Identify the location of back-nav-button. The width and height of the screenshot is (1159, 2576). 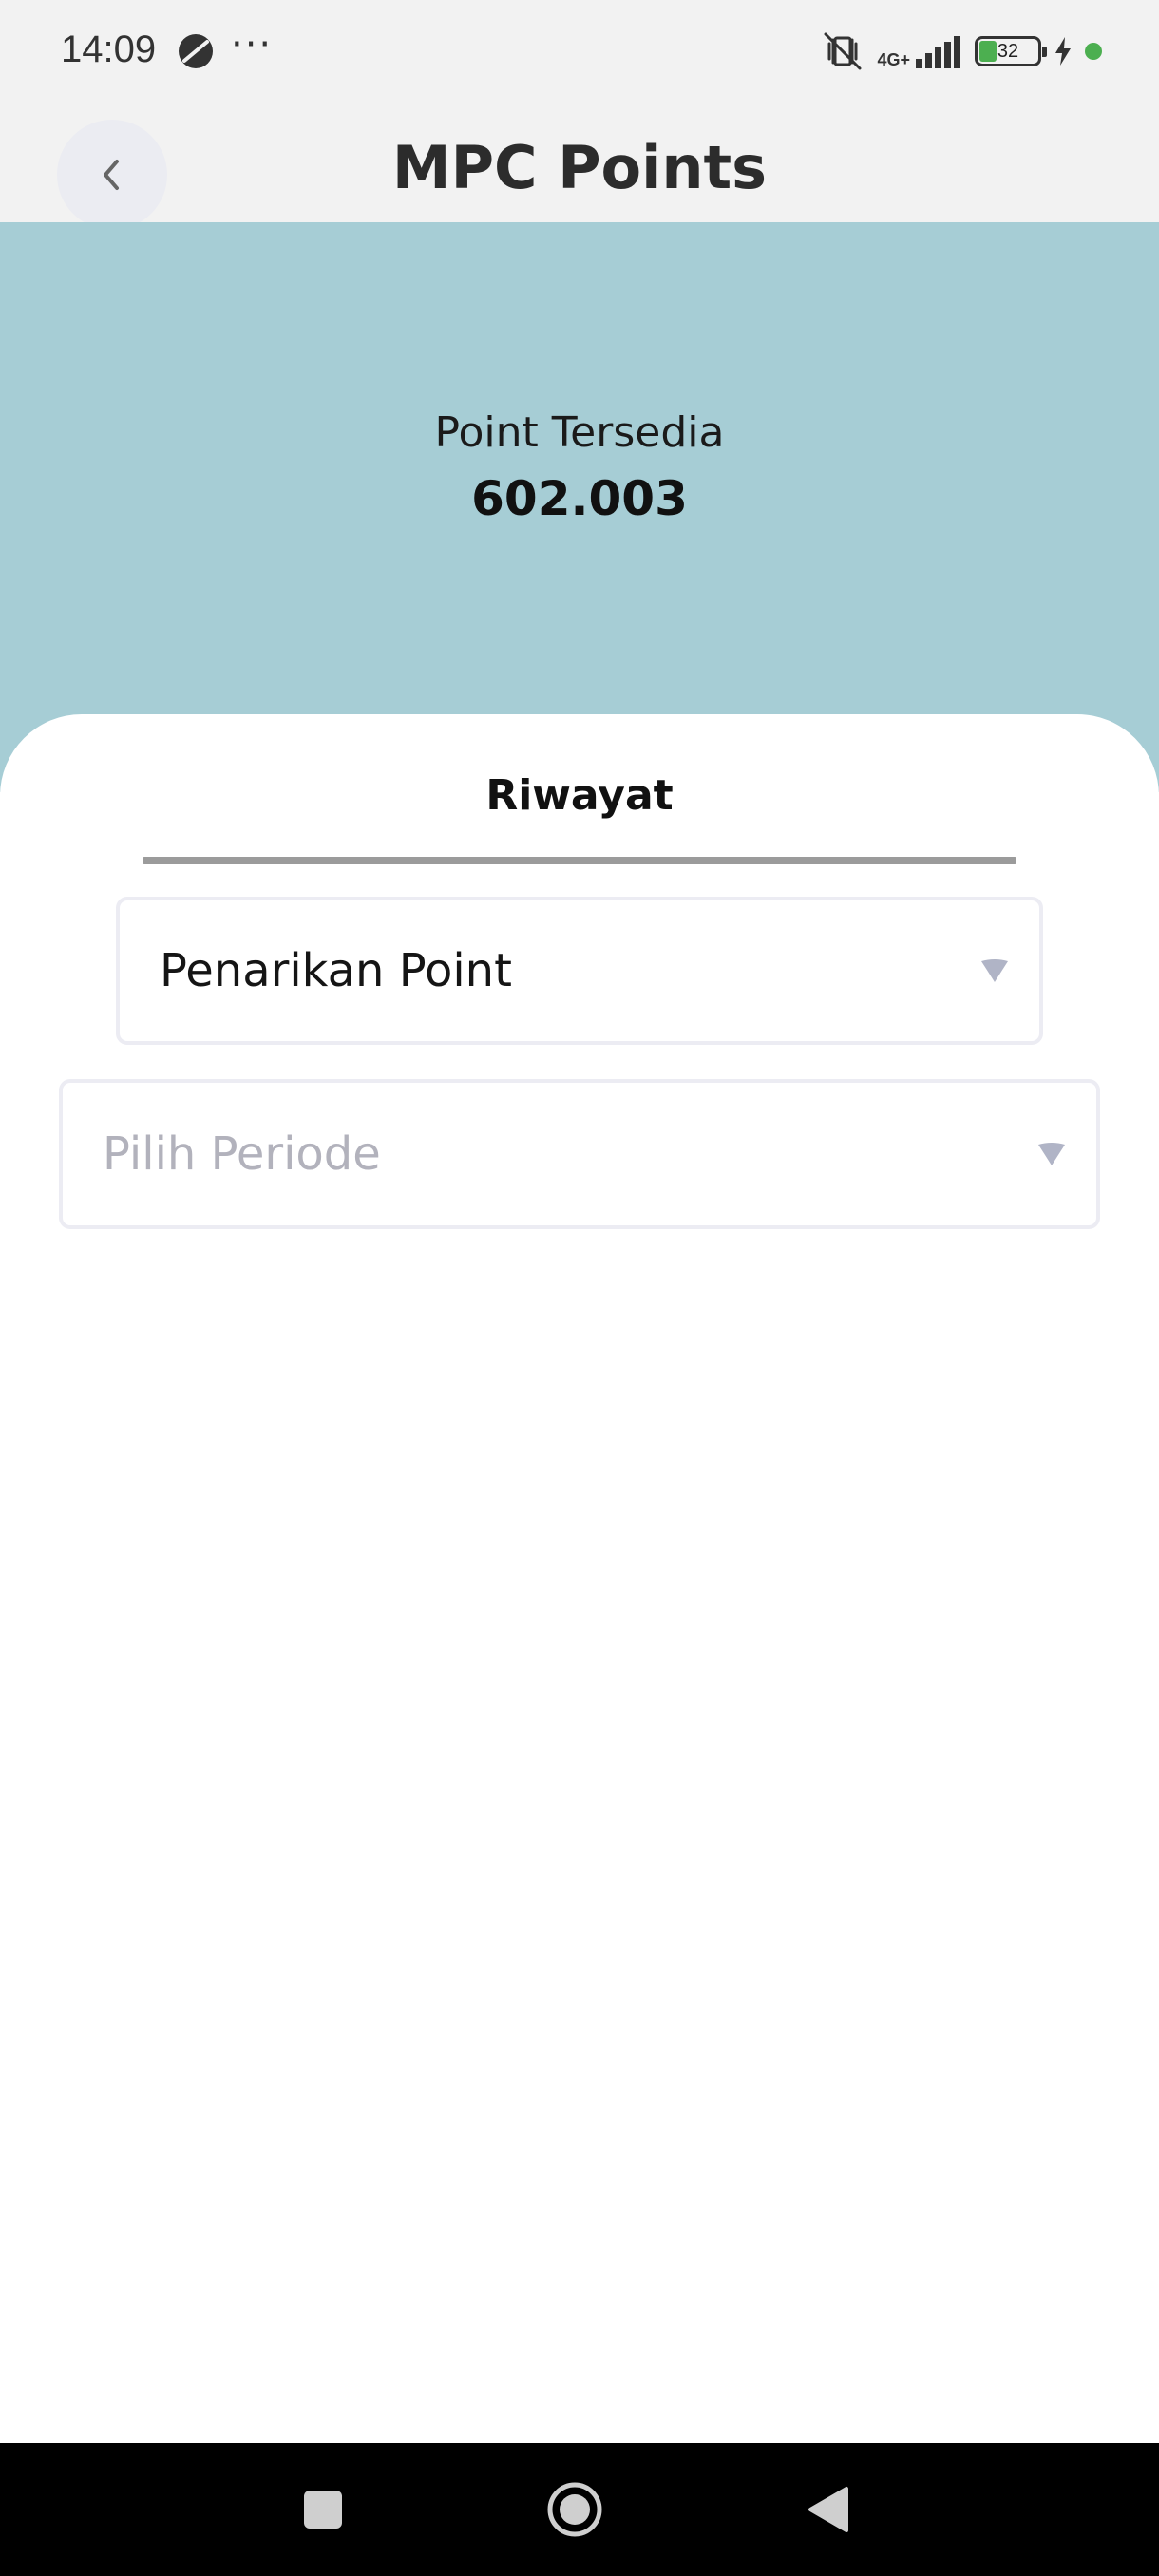
(828, 2509).